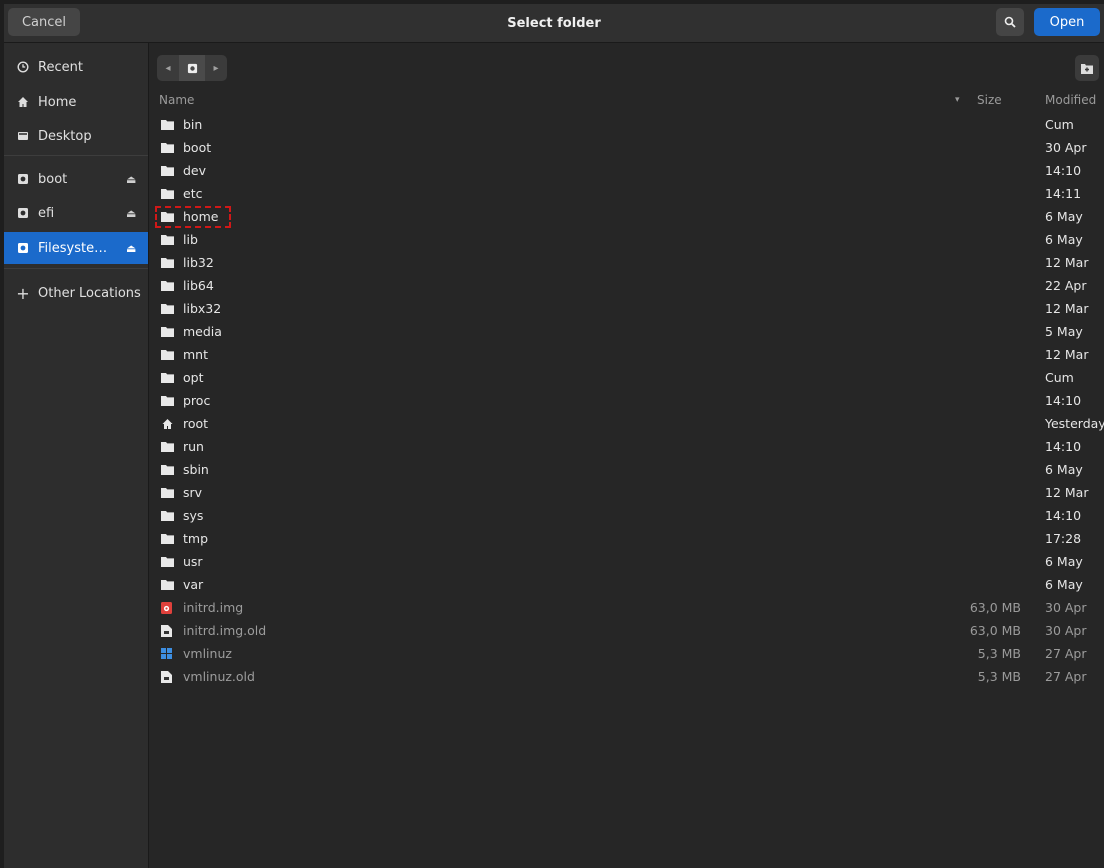 The width and height of the screenshot is (1104, 868). I want to click on file-row: home 6 May, so click(626, 217).